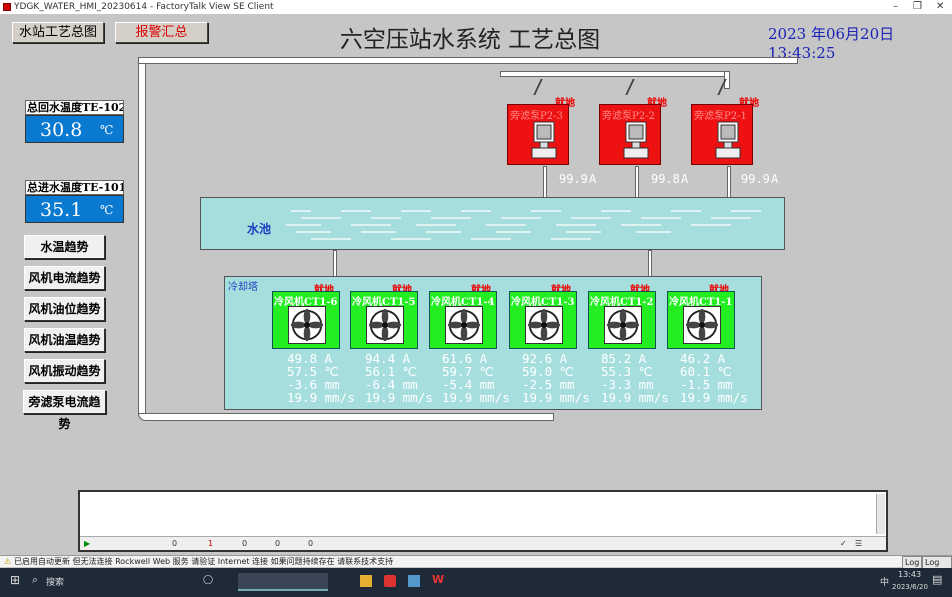 The image size is (952, 597). What do you see at coordinates (208, 580) in the screenshot?
I see `task-view-icon: ◯` at bounding box center [208, 580].